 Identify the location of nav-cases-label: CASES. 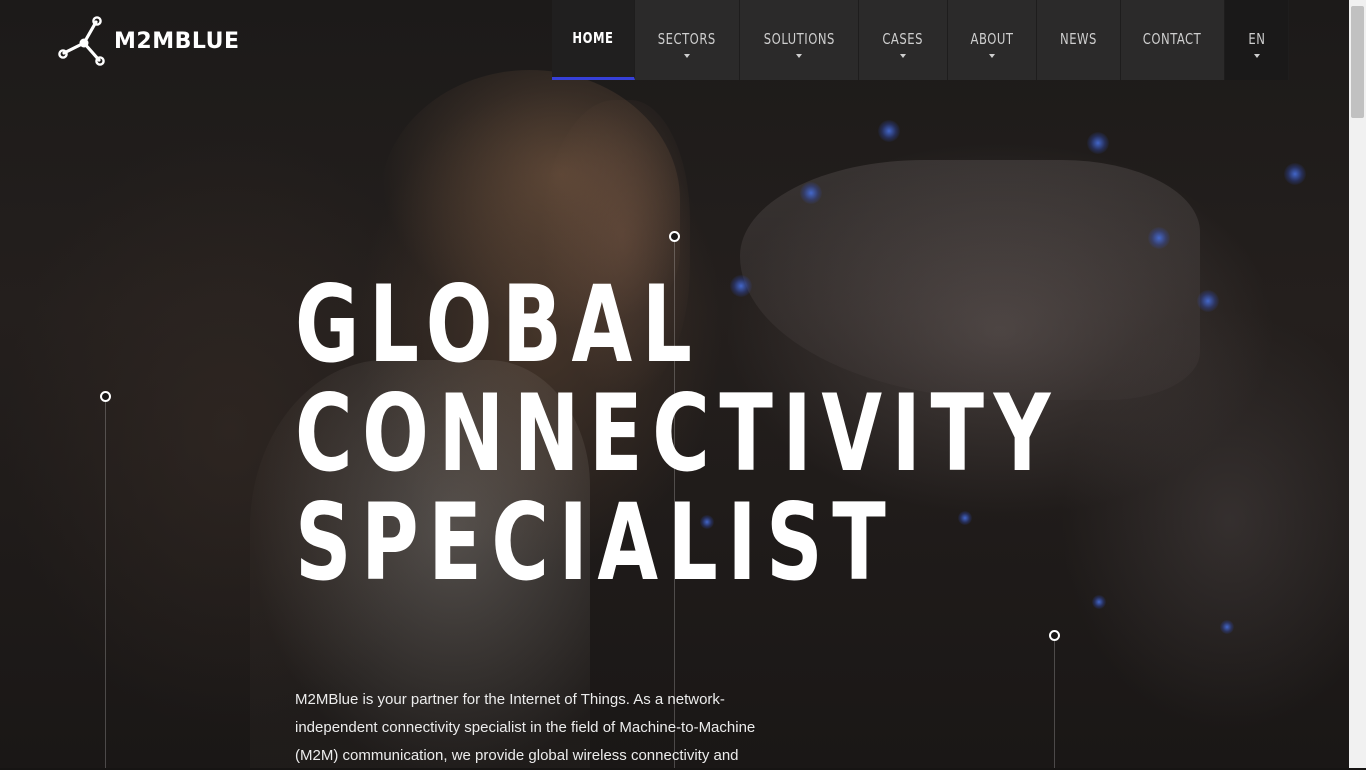
(903, 39).